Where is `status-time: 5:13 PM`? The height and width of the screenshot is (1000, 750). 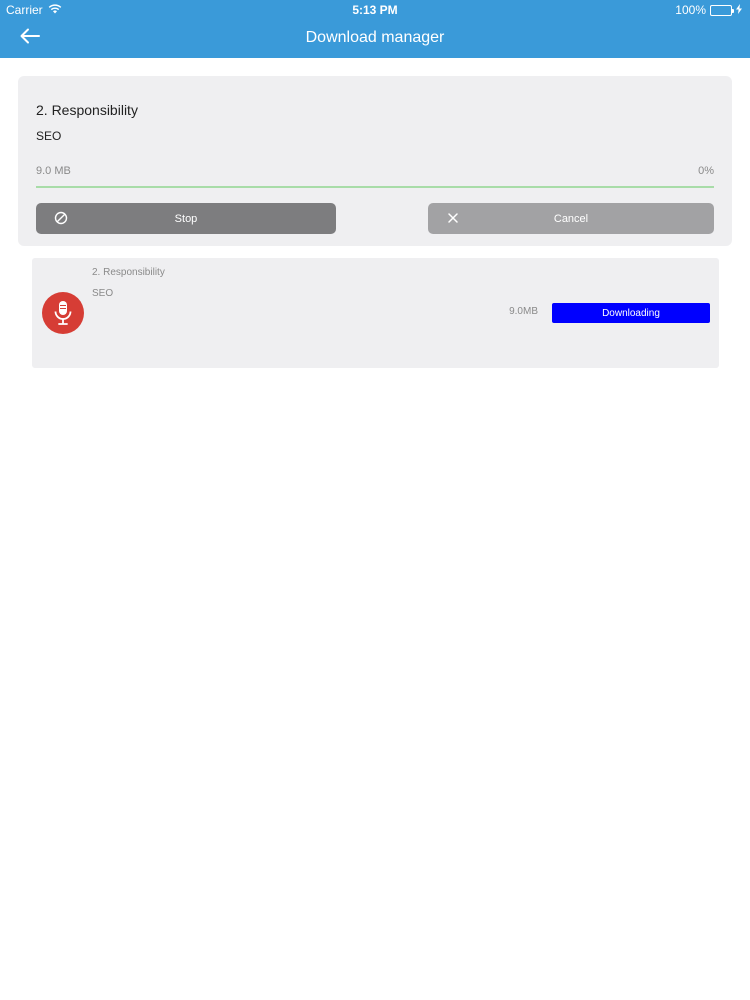 status-time: 5:13 PM is located at coordinates (375, 10).